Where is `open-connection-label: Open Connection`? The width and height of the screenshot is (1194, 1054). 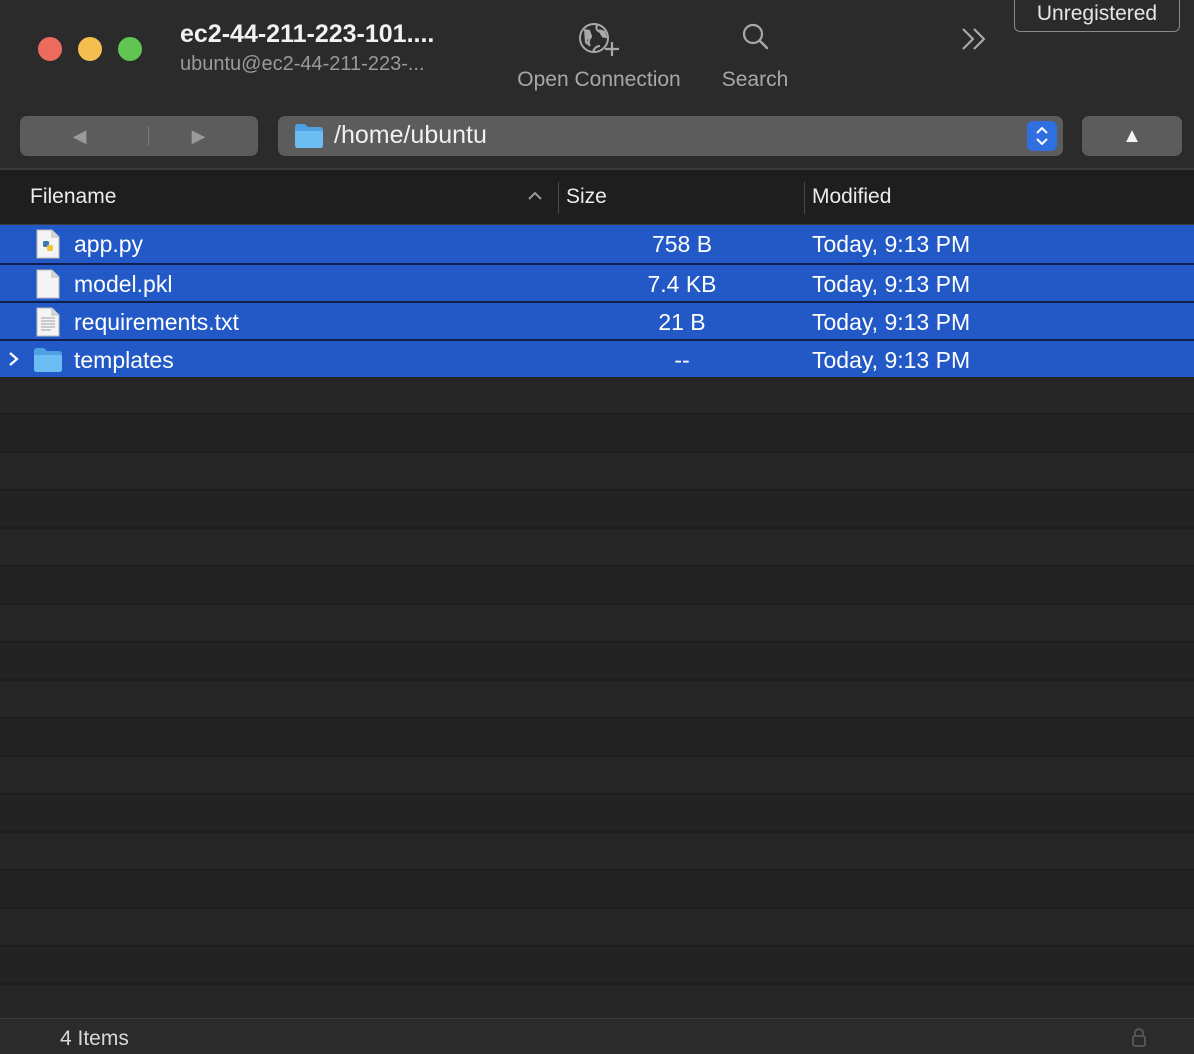
open-connection-label: Open Connection is located at coordinates (599, 79).